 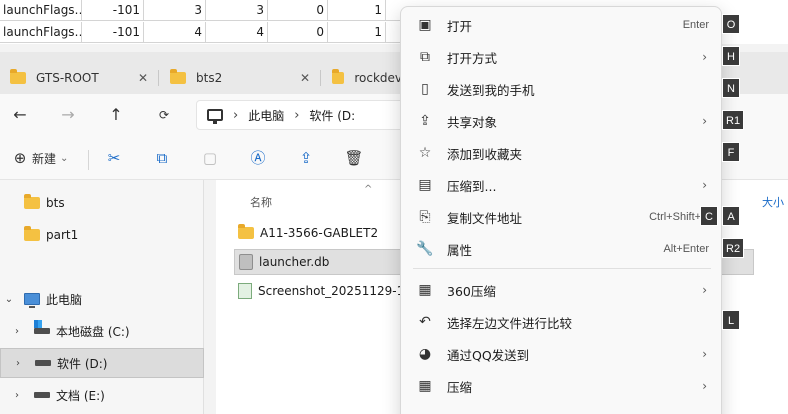 I want to click on tree-item-label: 此电脑, so click(x=64, y=299).